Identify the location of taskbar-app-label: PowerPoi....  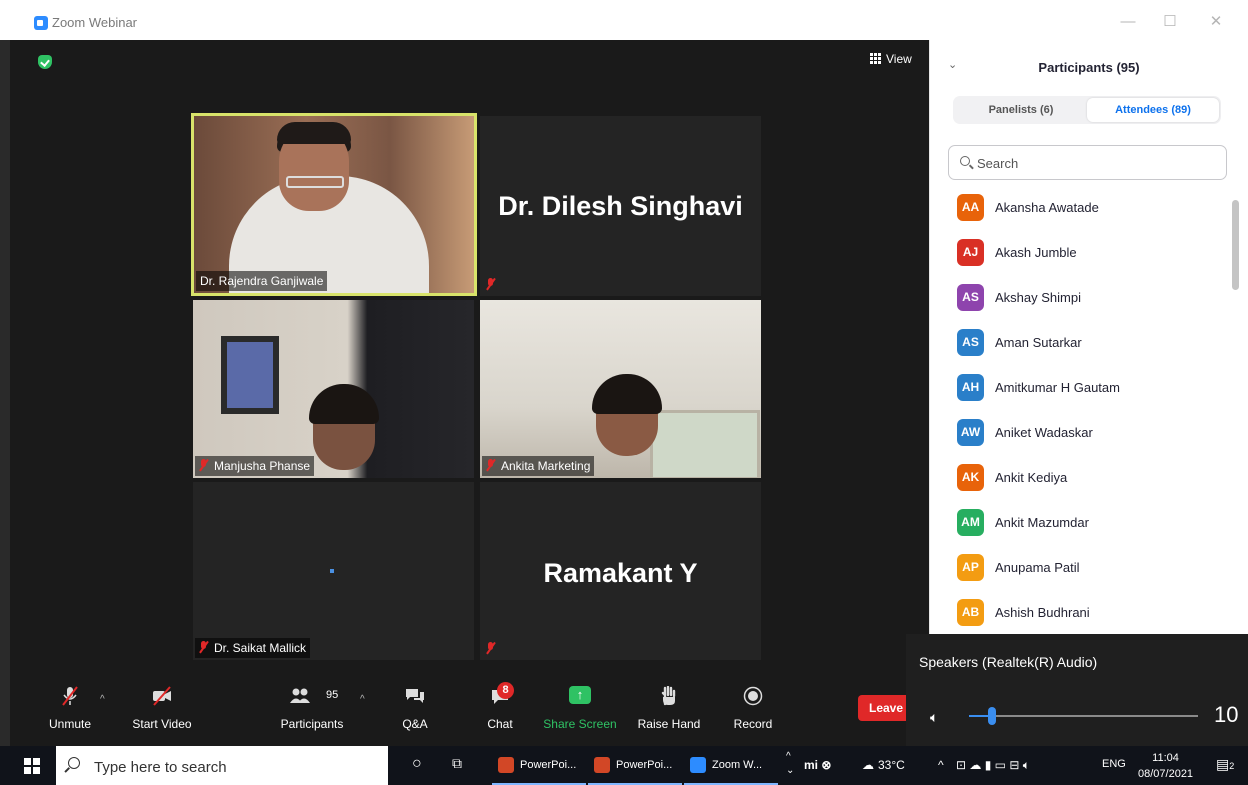
(548, 765).